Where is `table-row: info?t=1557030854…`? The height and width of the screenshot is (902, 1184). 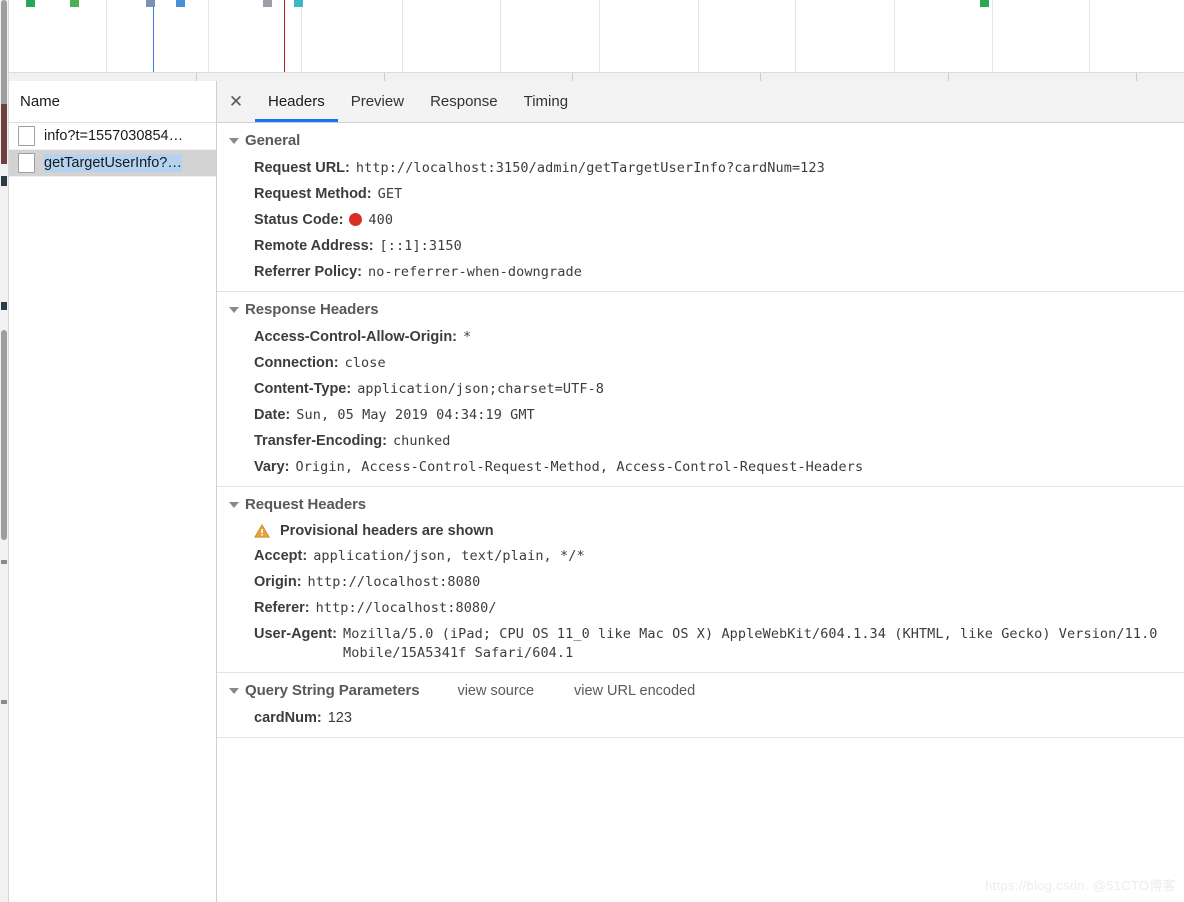 table-row: info?t=1557030854… is located at coordinates (112, 136).